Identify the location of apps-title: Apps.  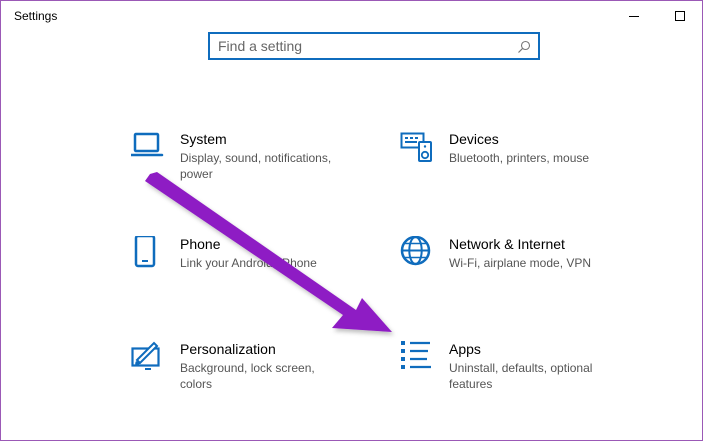
(465, 349).